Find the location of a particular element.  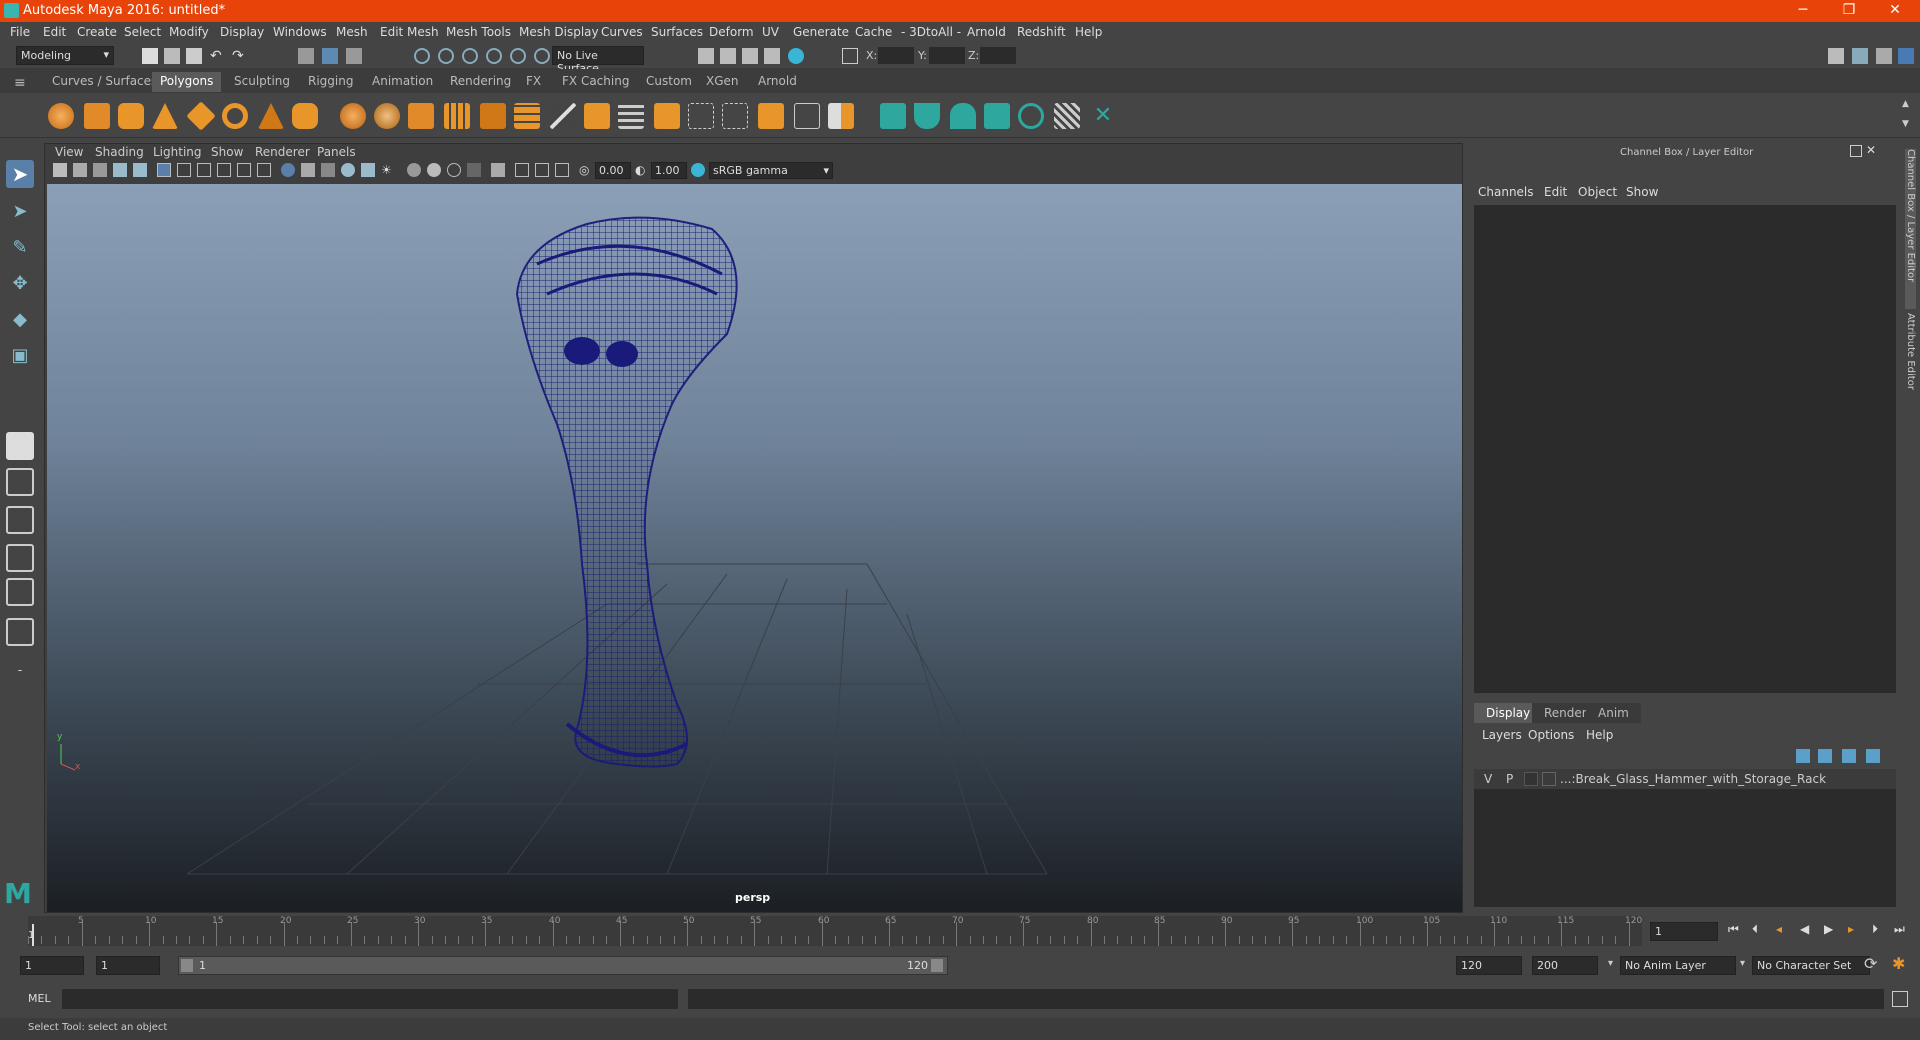

playback-start-field: 1 is located at coordinates (128, 965).